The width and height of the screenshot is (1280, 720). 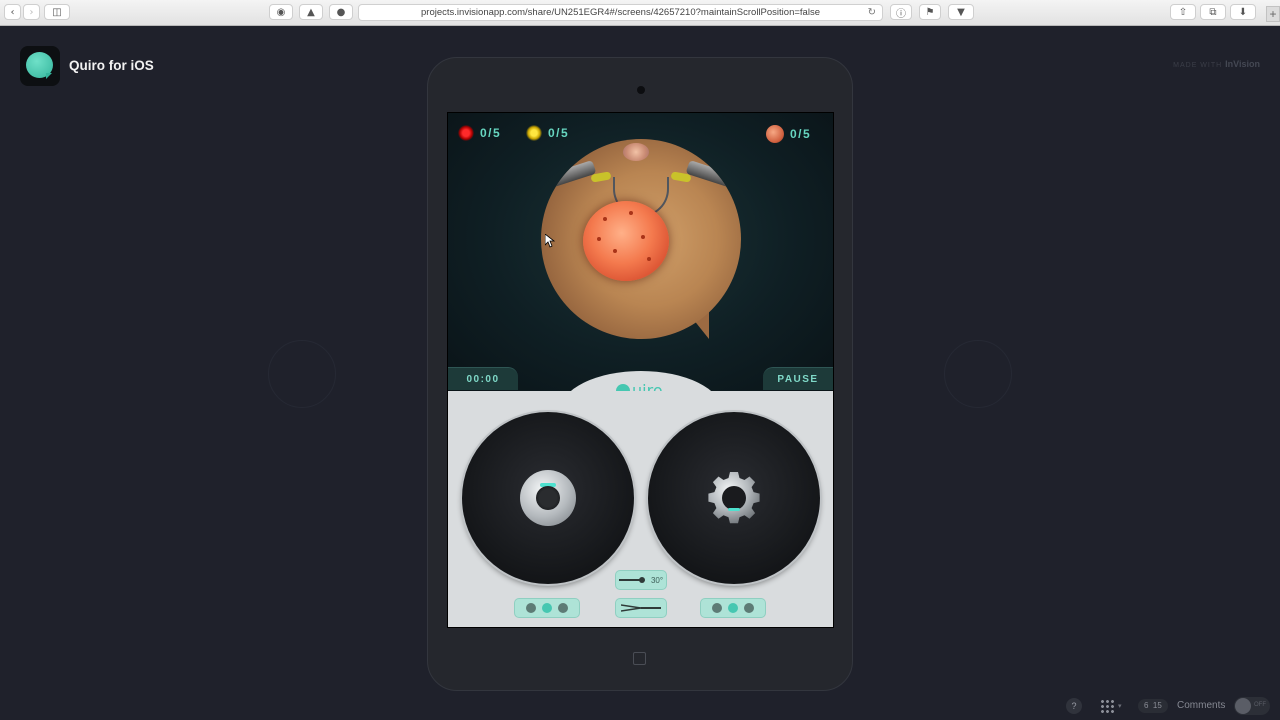 What do you see at coordinates (1120, 706) in the screenshot?
I see `chevron-down-icon: ▾` at bounding box center [1120, 706].